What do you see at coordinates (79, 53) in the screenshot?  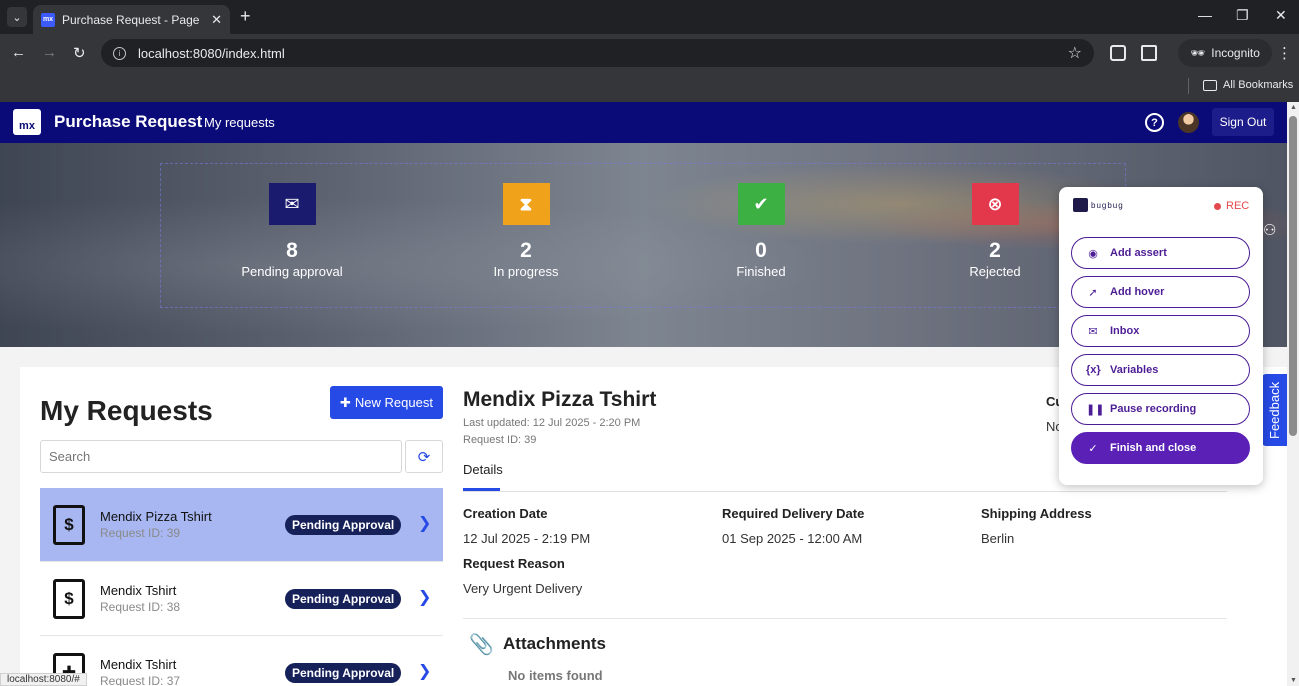 I see `reload-icon: ↻` at bounding box center [79, 53].